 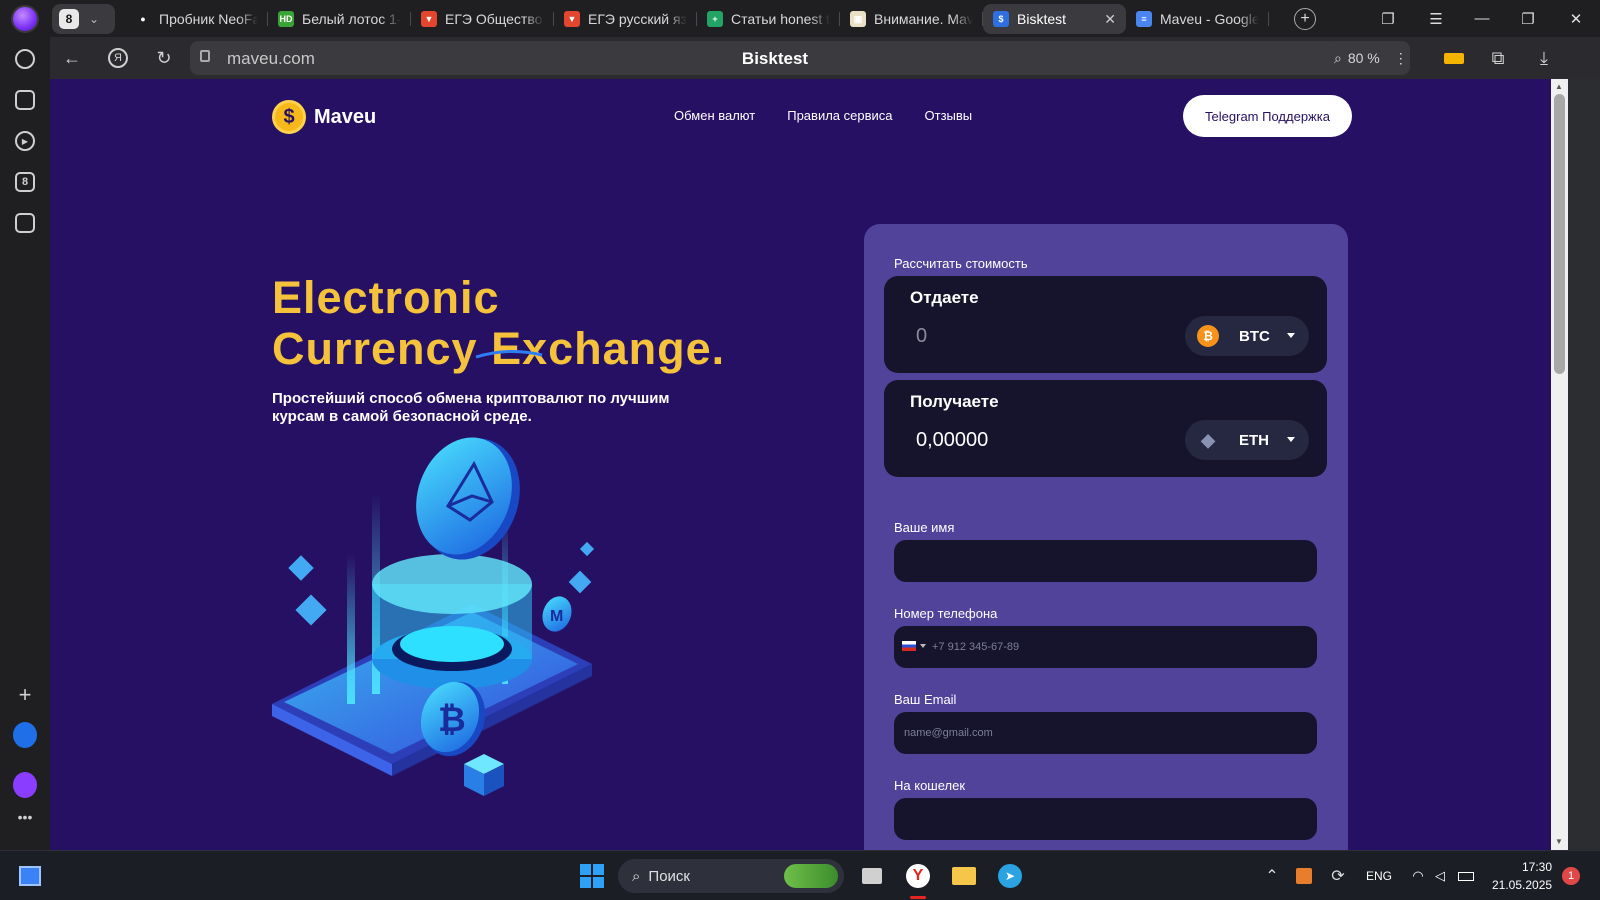 What do you see at coordinates (208, 19) in the screenshot?
I see `tab-title: Пробник NeoFa` at bounding box center [208, 19].